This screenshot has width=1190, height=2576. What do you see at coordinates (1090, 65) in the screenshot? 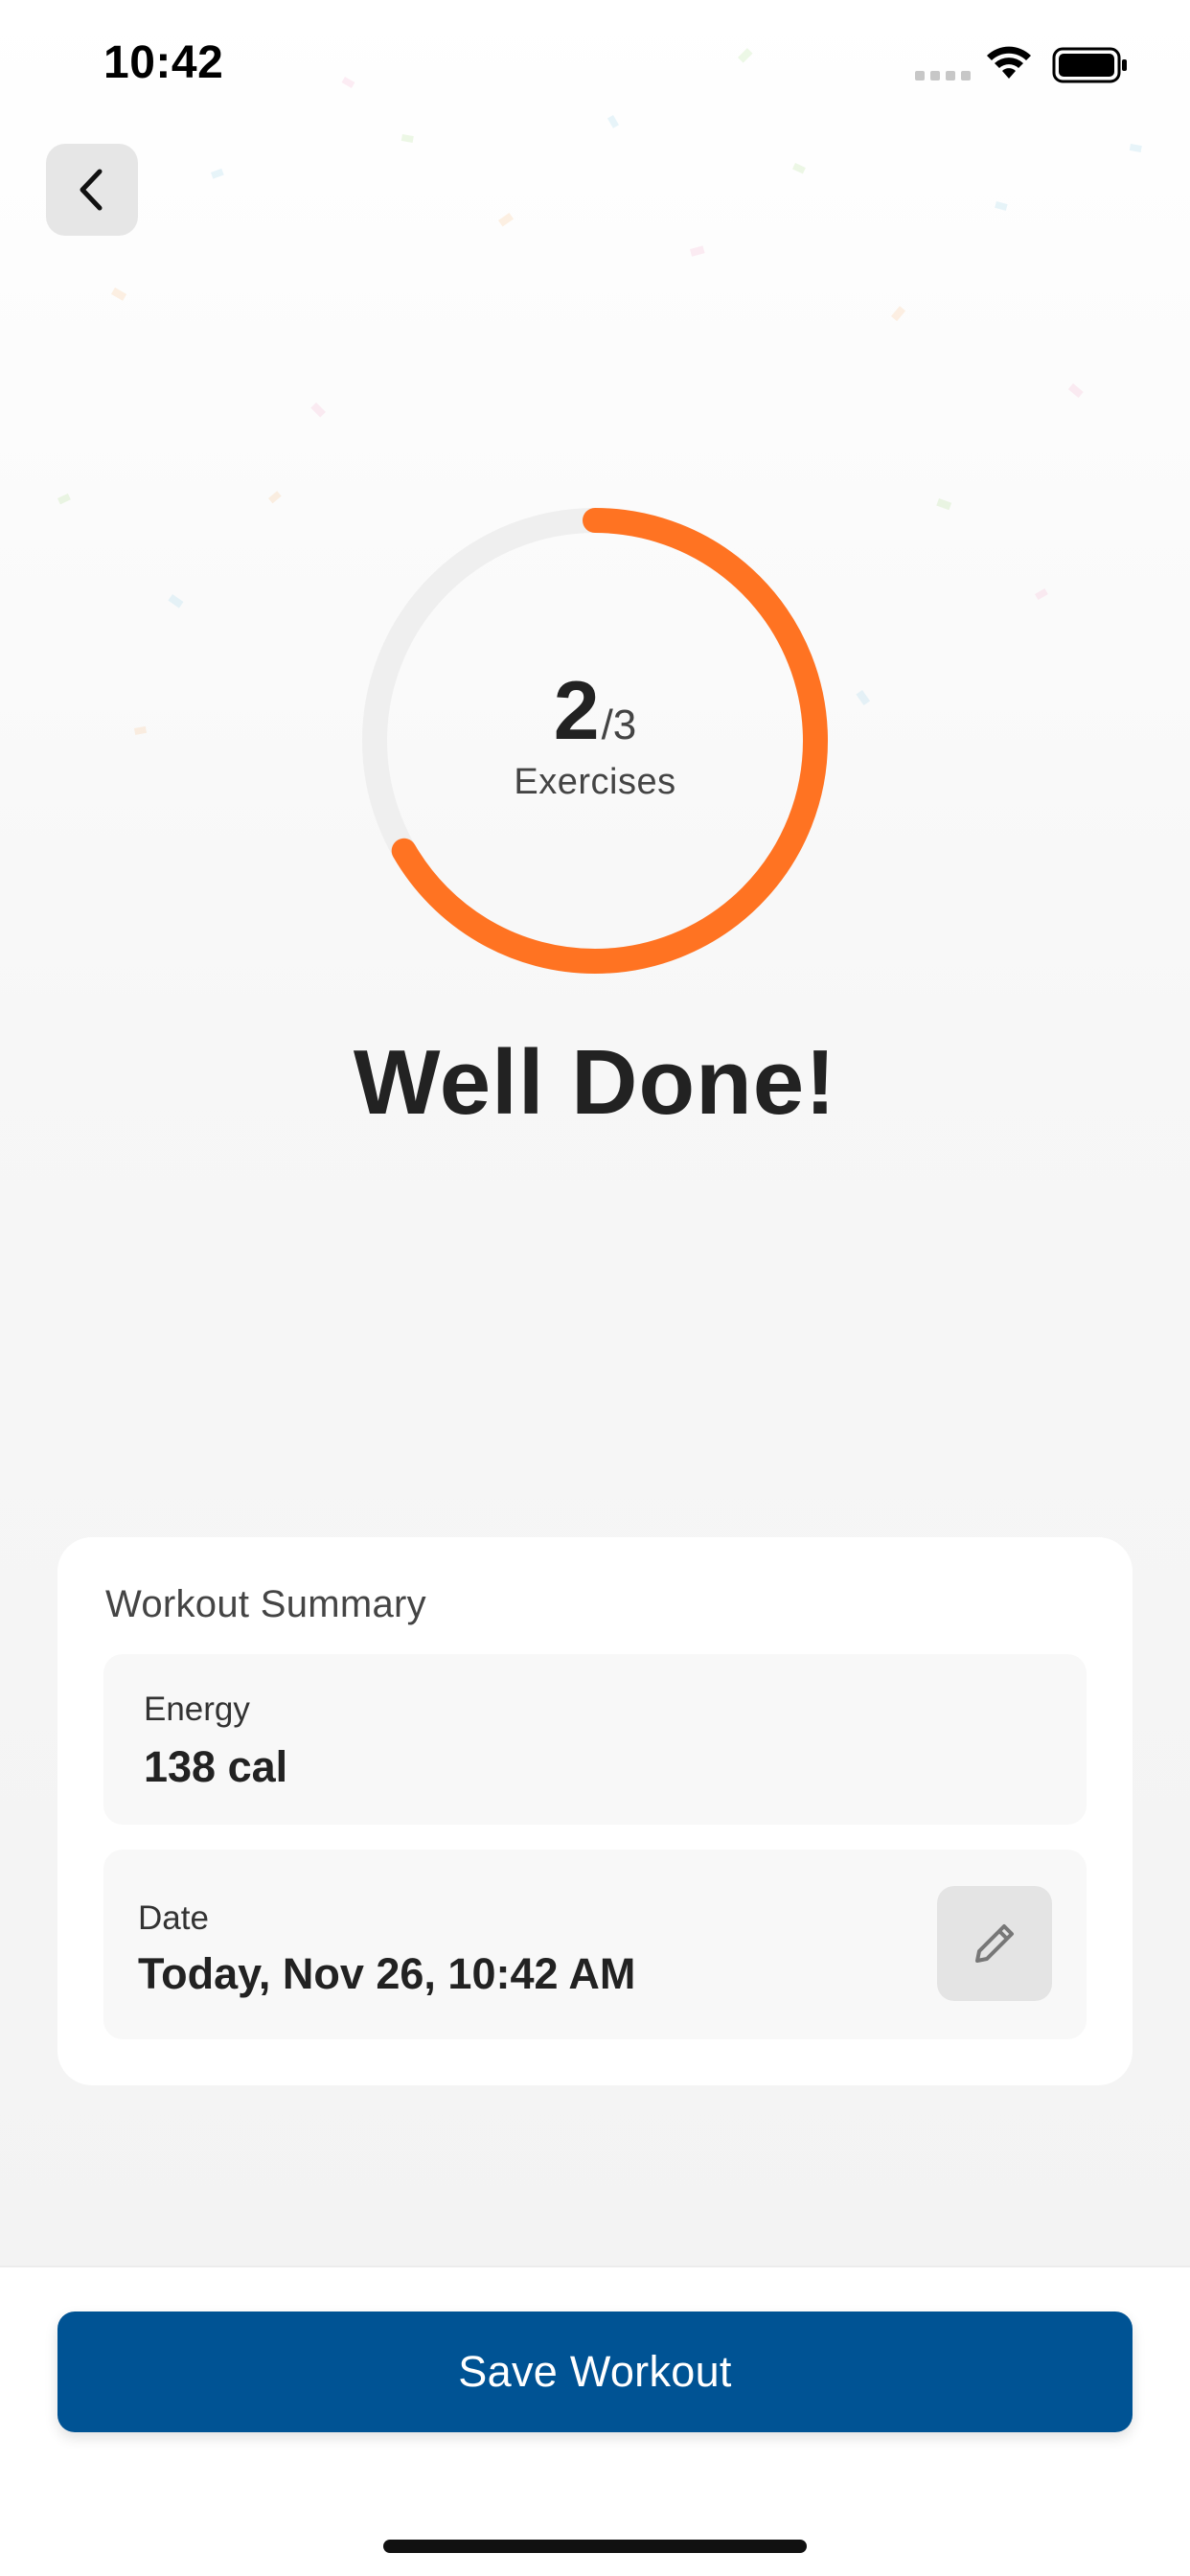
I see `battery-icon` at bounding box center [1090, 65].